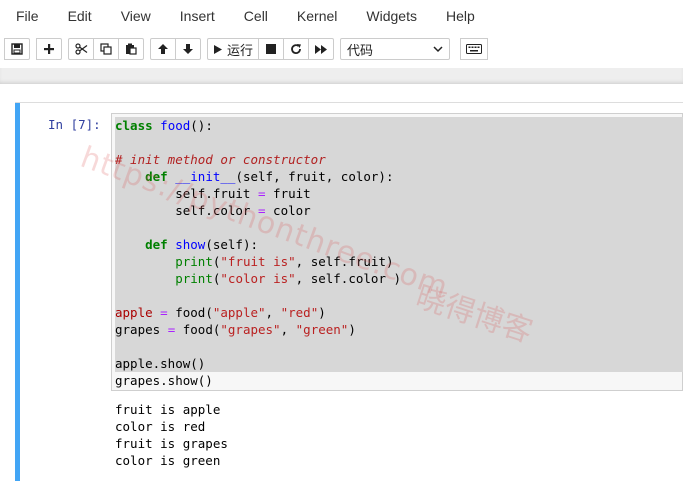  Describe the element at coordinates (399, 159) in the screenshot. I see `code-line: # init method or constructor` at that location.